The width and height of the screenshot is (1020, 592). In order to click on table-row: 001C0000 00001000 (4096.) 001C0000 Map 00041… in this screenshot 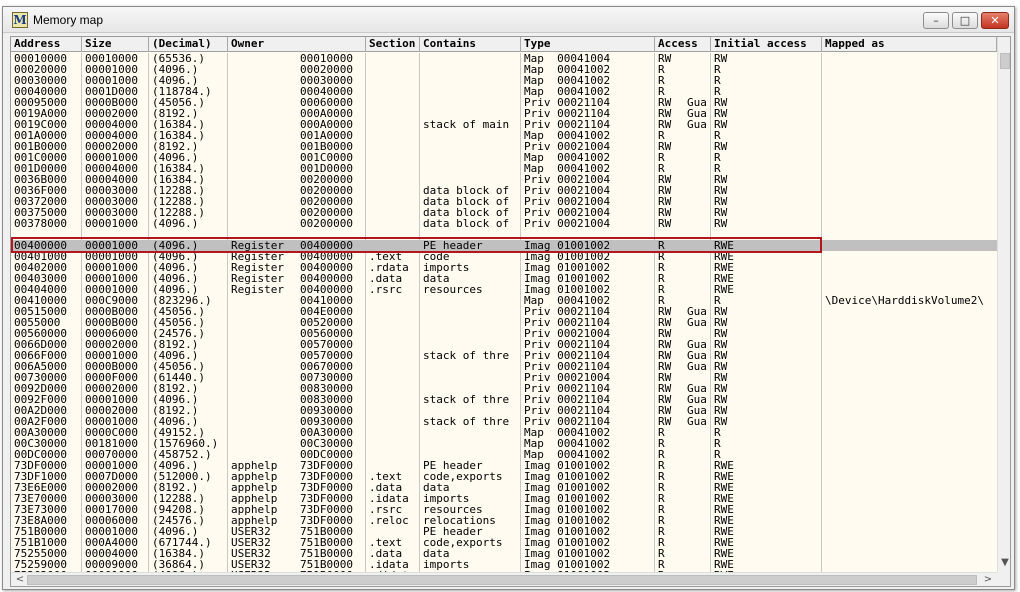, I will do `click(504, 157)`.